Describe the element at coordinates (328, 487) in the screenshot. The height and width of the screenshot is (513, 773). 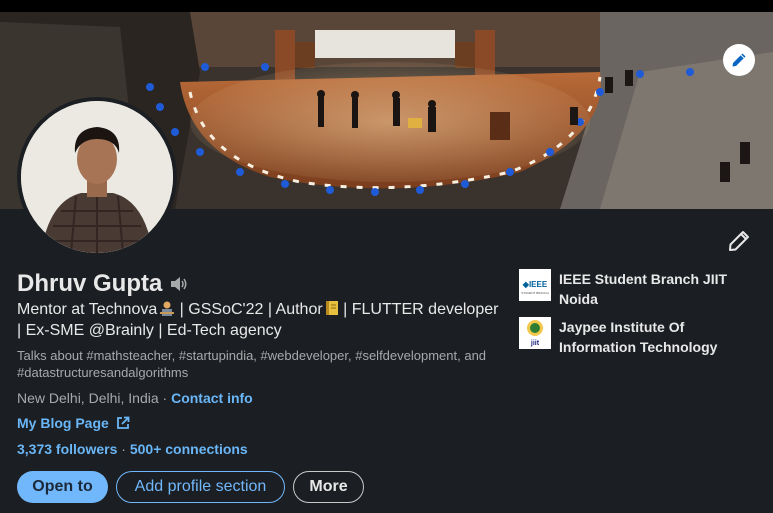
I see `more-button: More` at that location.